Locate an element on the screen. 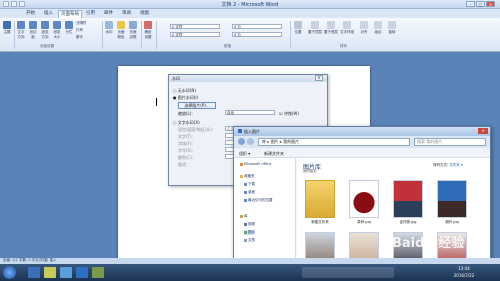 Image resolution: width=500 pixels, height=281 pixels. tab-review: 审阅 is located at coordinates (126, 14).